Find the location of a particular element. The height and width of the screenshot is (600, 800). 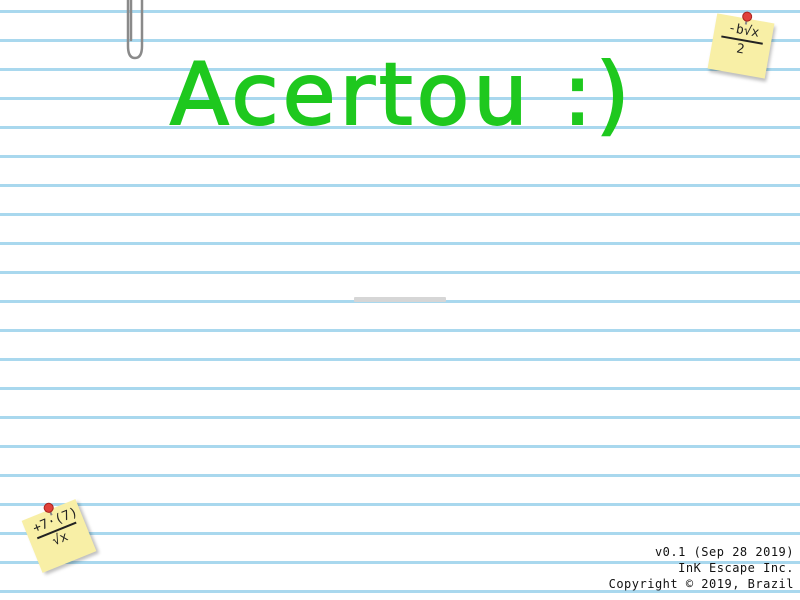

formula-denominator: 2 is located at coordinates (740, 49).